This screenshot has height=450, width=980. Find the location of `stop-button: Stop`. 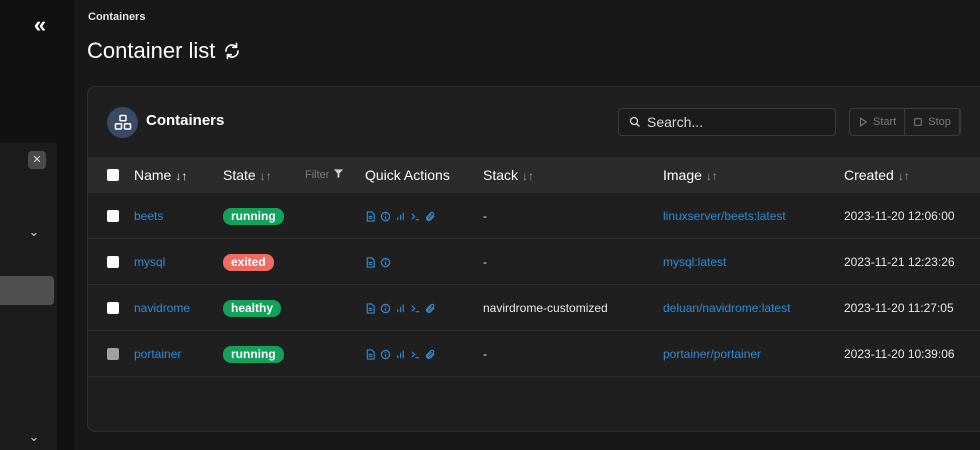

stop-button: Stop is located at coordinates (932, 122).